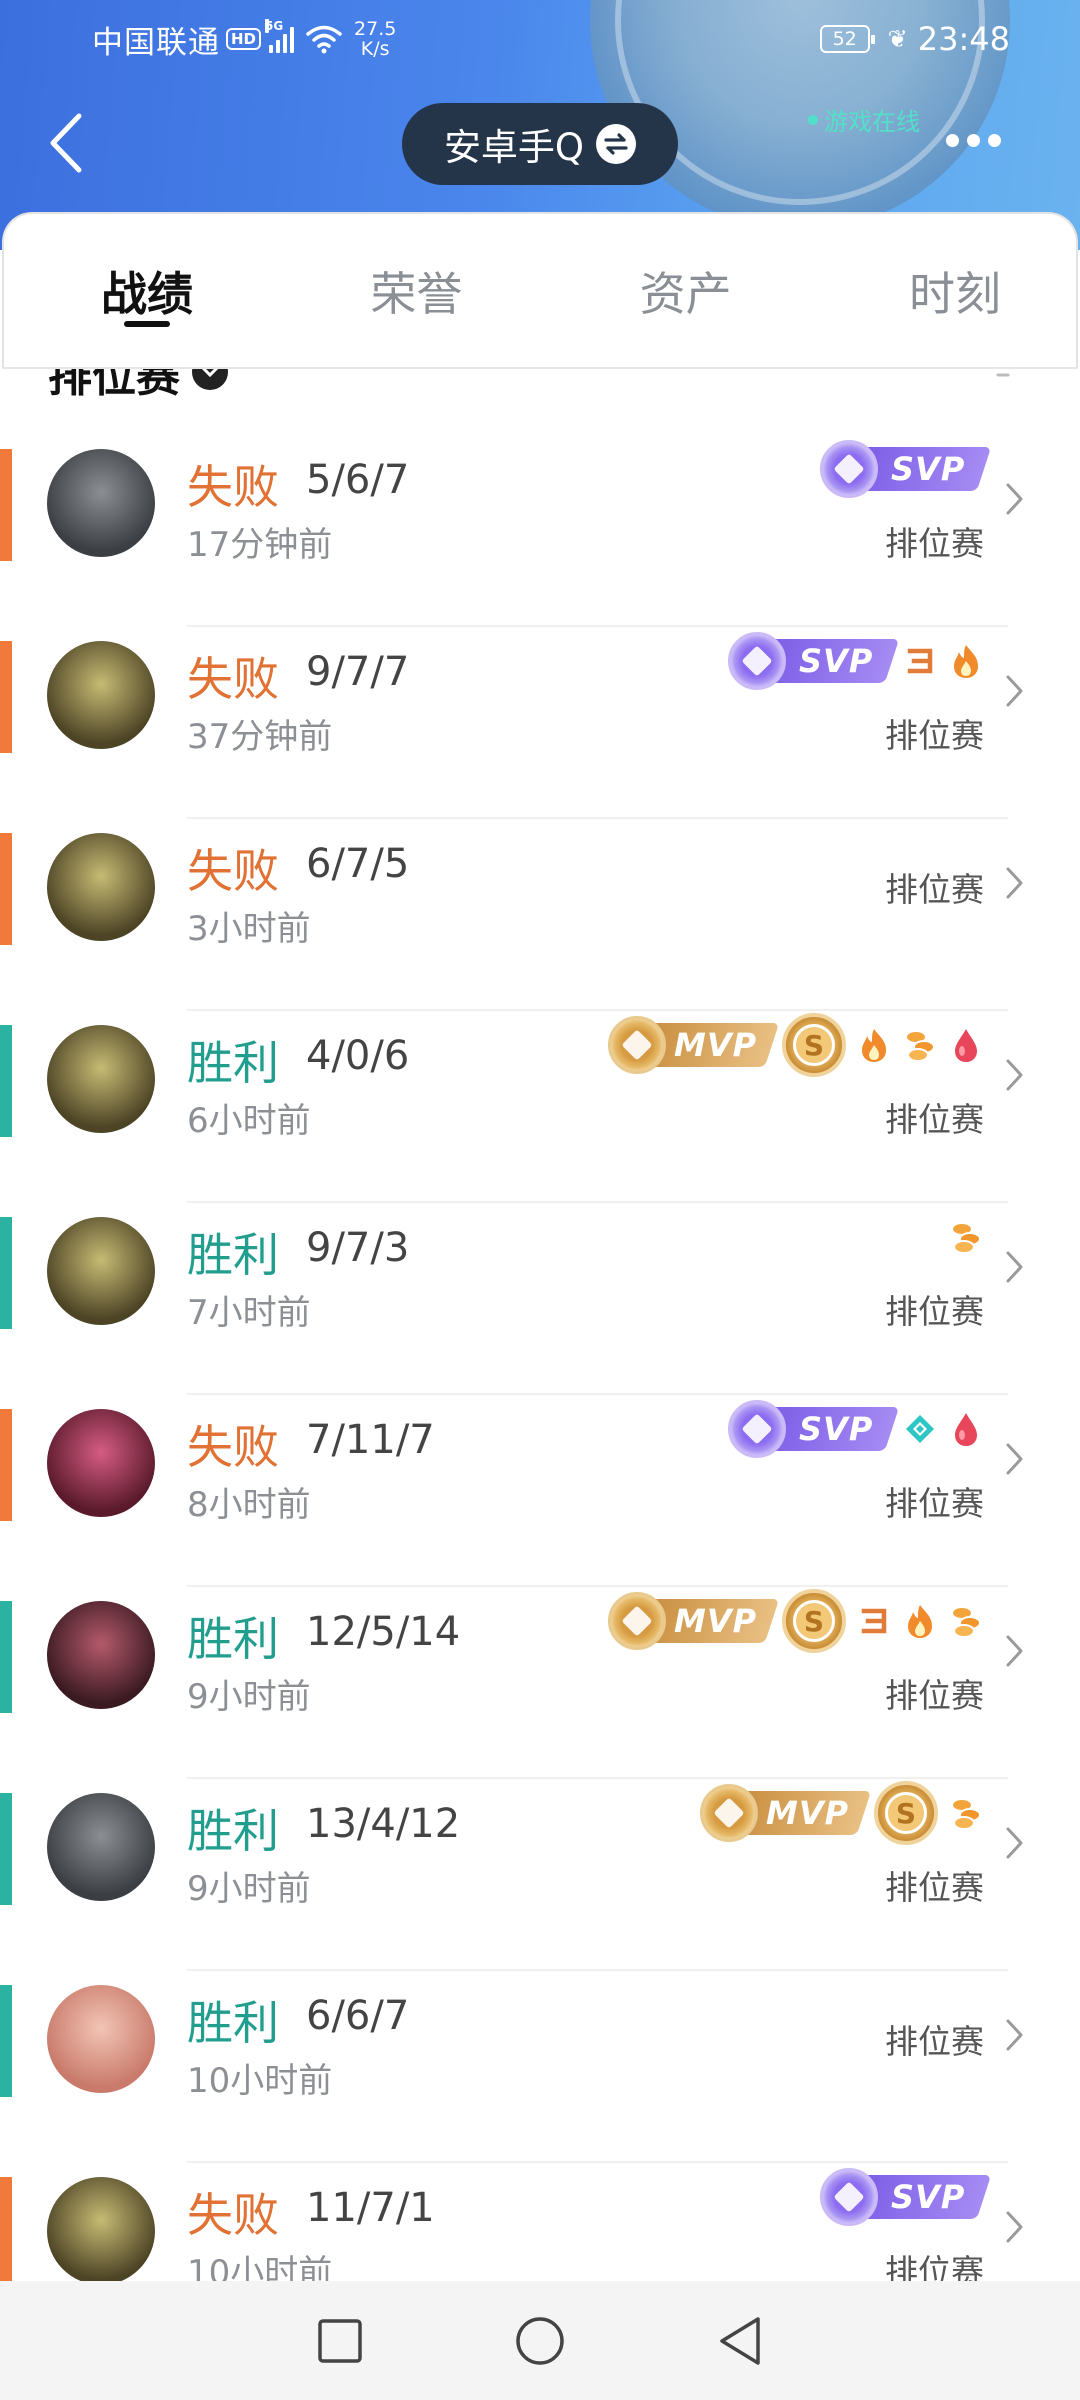  I want to click on tab-assets: 资产, so click(686, 290).